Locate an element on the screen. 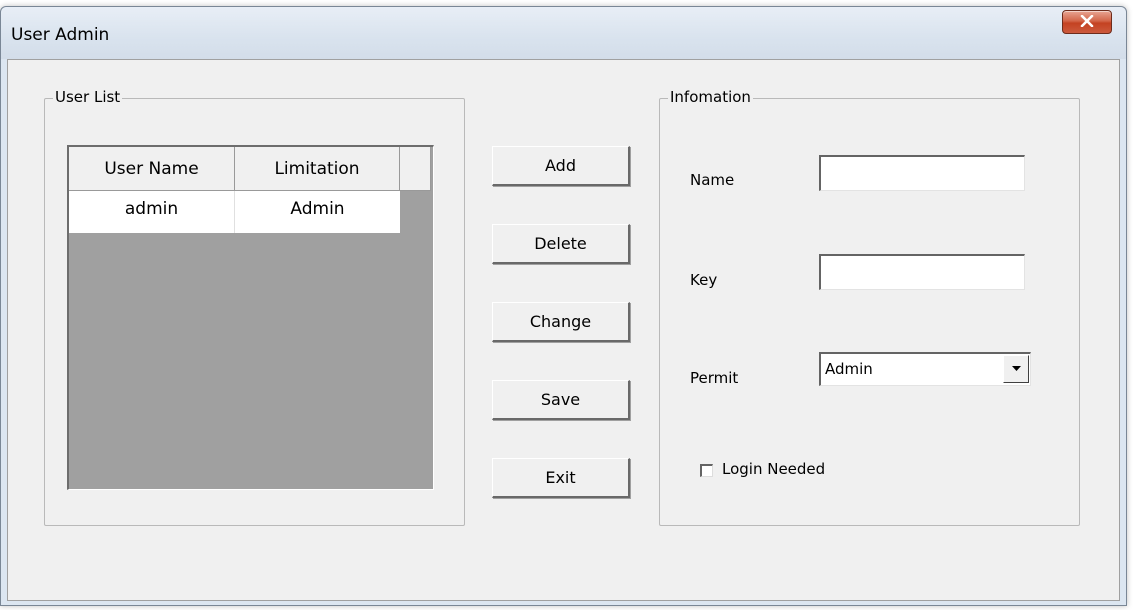  name-field is located at coordinates (922, 173).